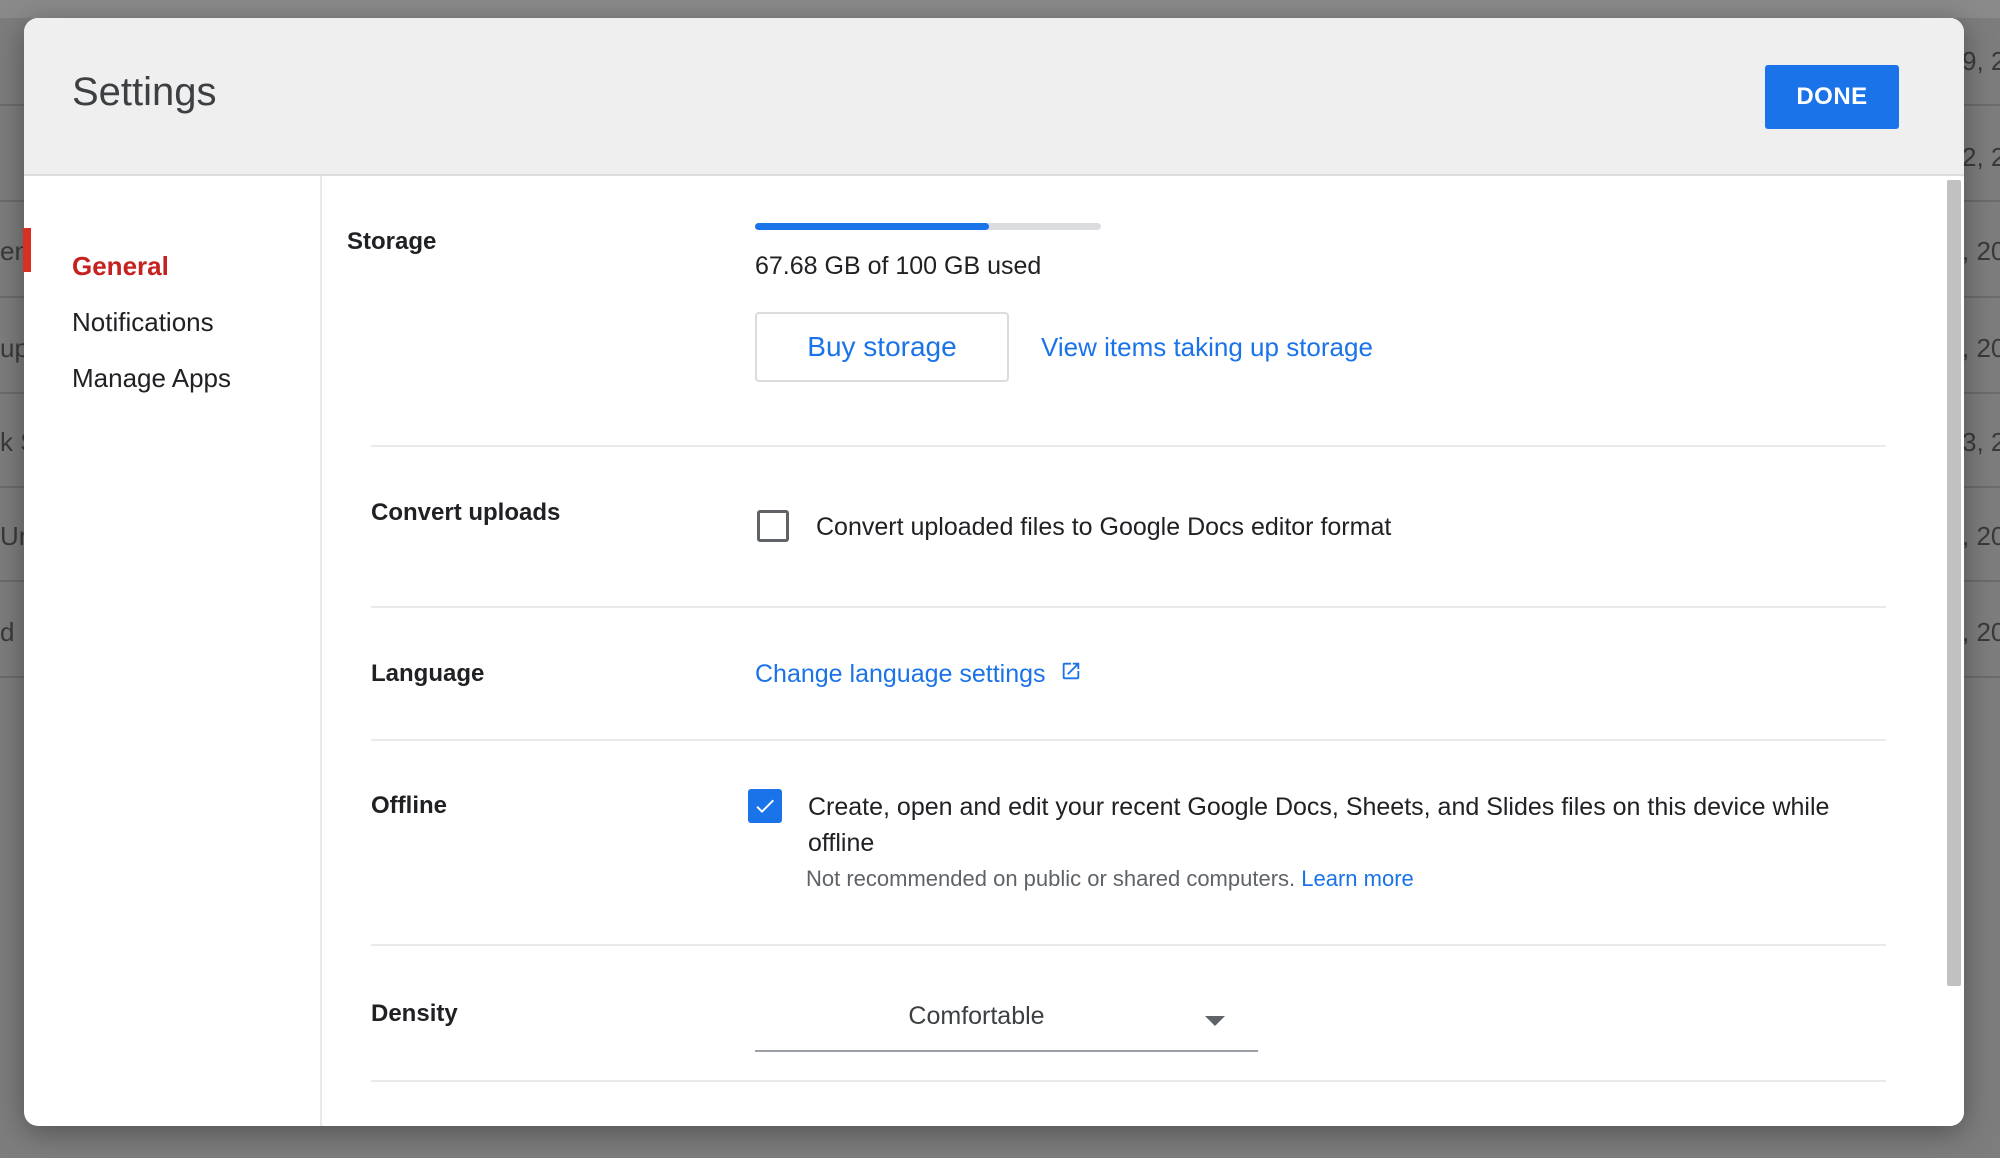  I want to click on offline-checkbox, so click(765, 806).